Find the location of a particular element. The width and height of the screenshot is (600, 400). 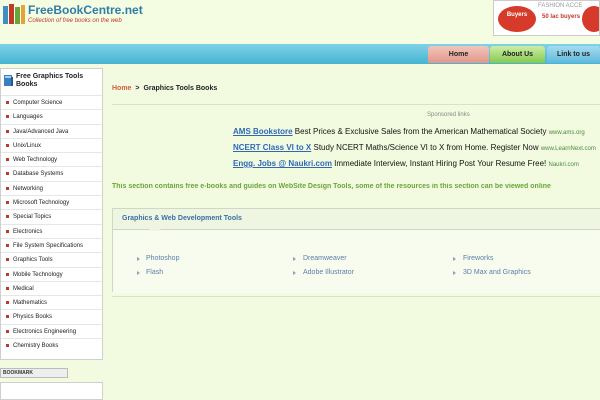

sidebar-item-label: Java/Advanced Java is located at coordinates (41, 131).